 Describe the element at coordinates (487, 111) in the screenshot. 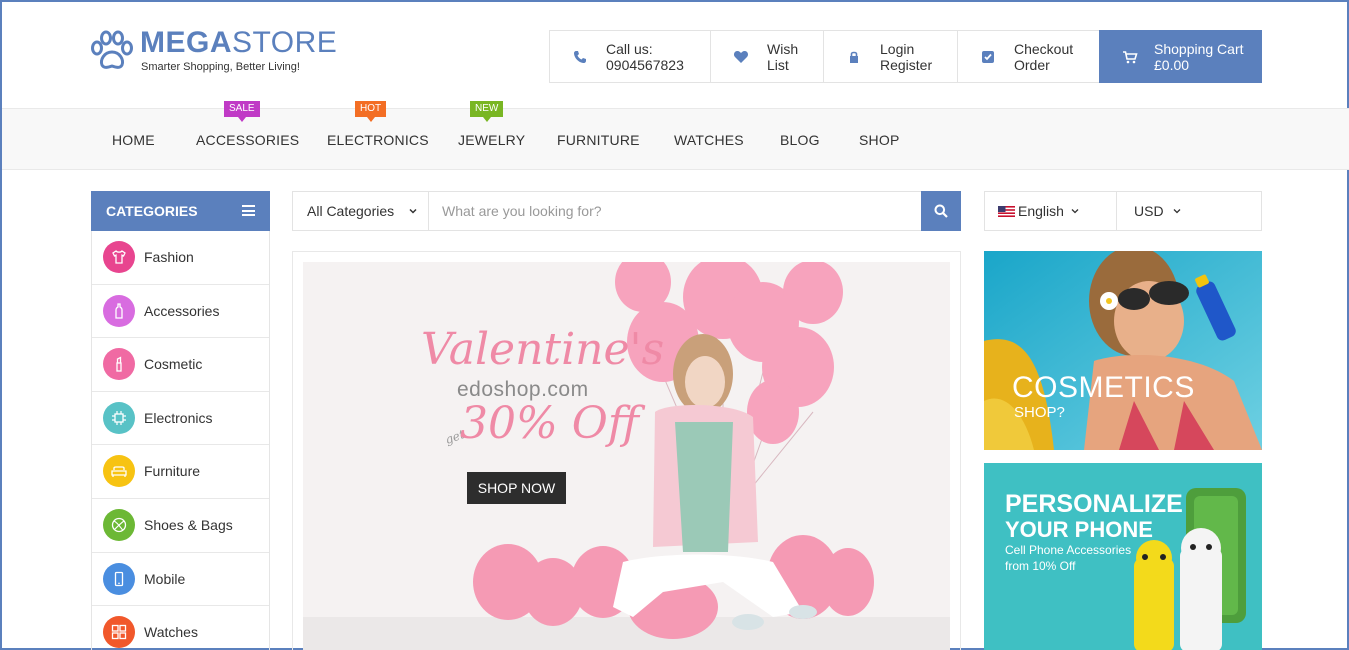

I see `new-badge: NEW` at that location.